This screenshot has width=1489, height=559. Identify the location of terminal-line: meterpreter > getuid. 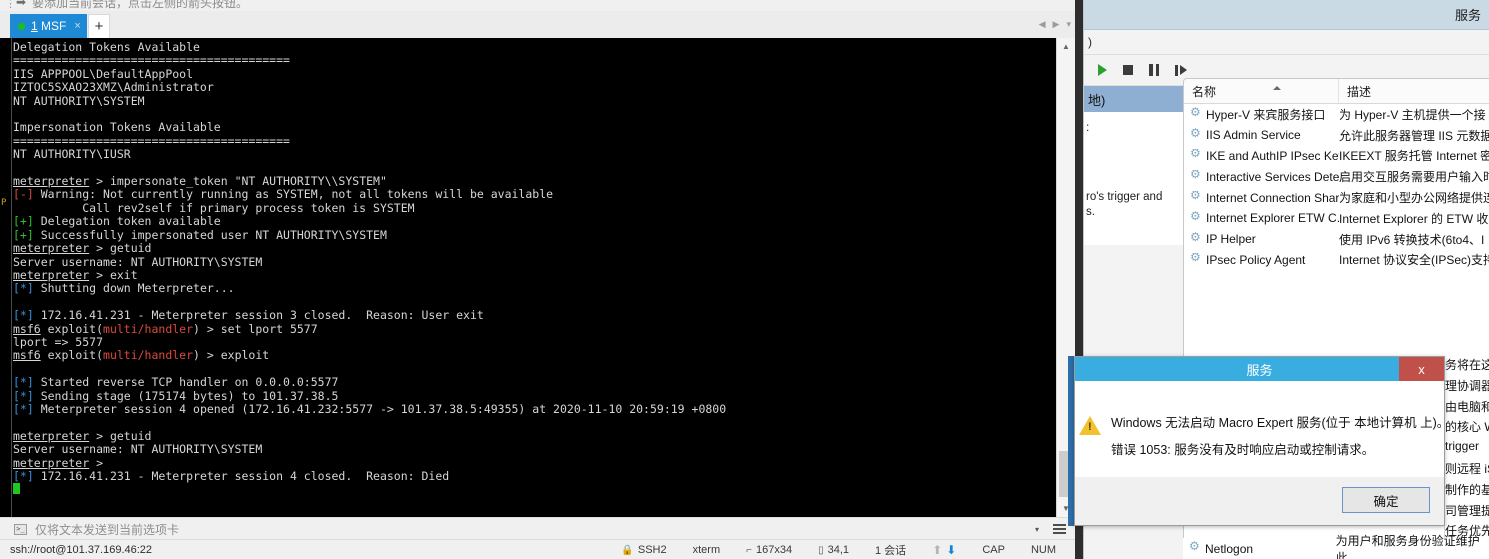
(82, 435).